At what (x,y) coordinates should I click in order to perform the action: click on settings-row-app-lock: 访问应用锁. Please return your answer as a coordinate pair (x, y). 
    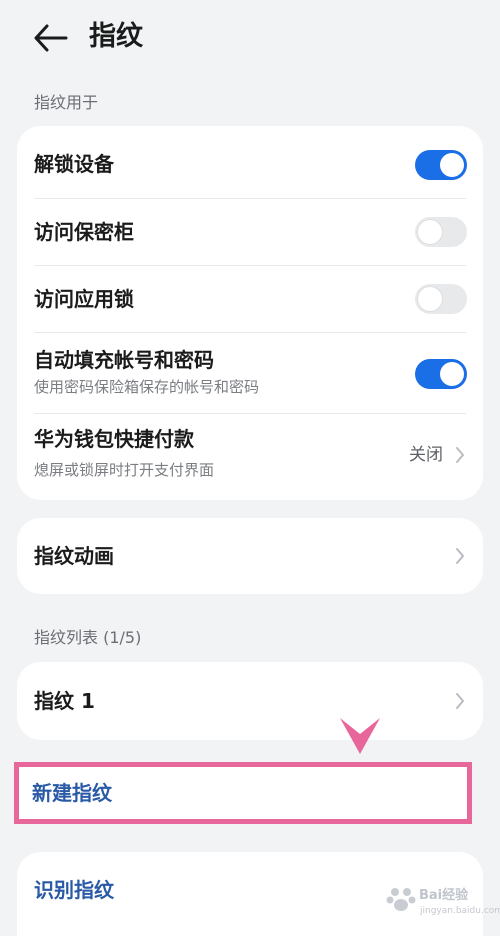
    Looking at the image, I should click on (250, 299).